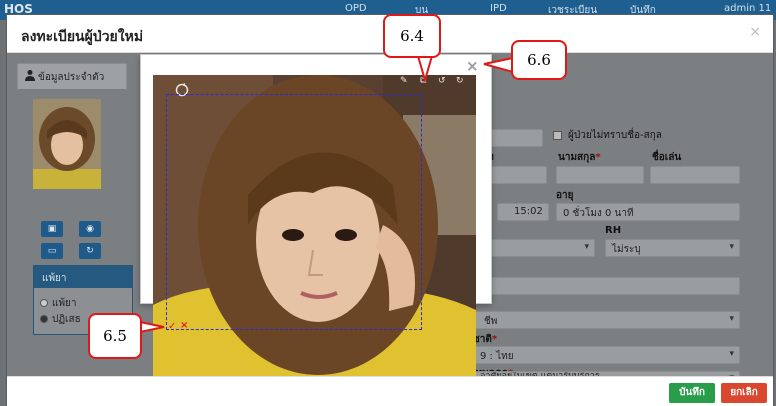 The height and width of the screenshot is (406, 776). I want to click on callout-6-6: 6.6, so click(539, 60).